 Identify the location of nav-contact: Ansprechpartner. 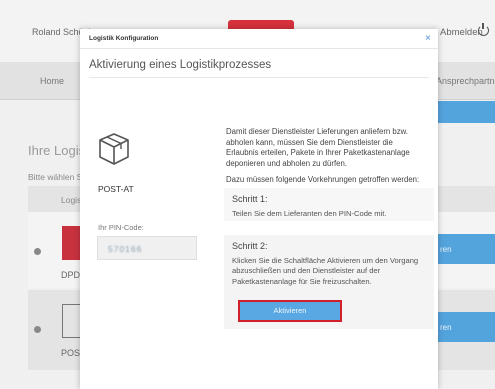
(465, 81).